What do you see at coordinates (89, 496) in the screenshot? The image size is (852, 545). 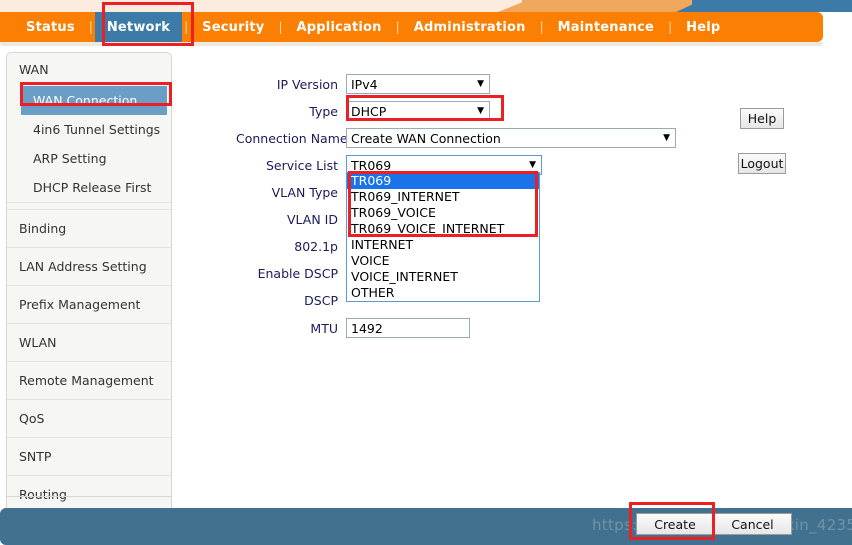 I see `sidebar-bottom-rule` at bounding box center [89, 496].